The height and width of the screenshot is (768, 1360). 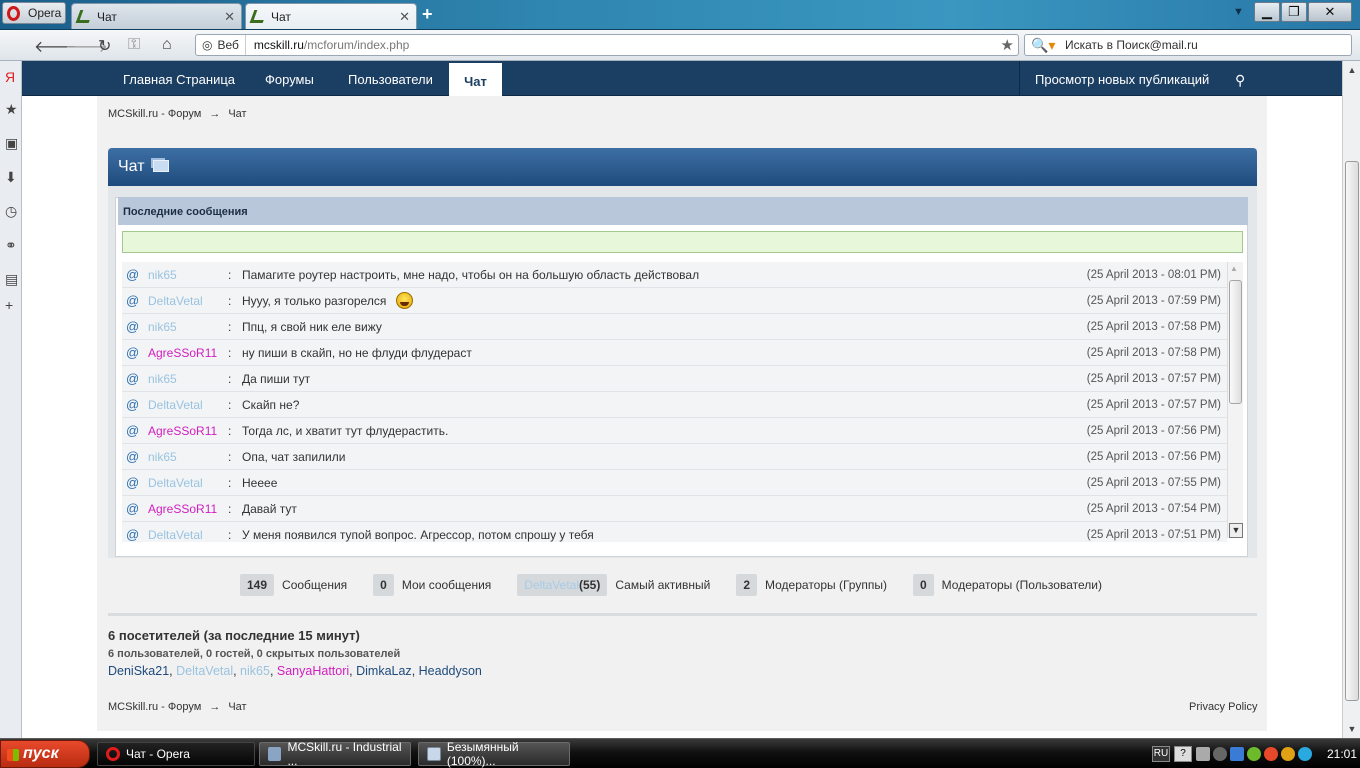 What do you see at coordinates (11, 211) in the screenshot?
I see `history-icon: ◷` at bounding box center [11, 211].